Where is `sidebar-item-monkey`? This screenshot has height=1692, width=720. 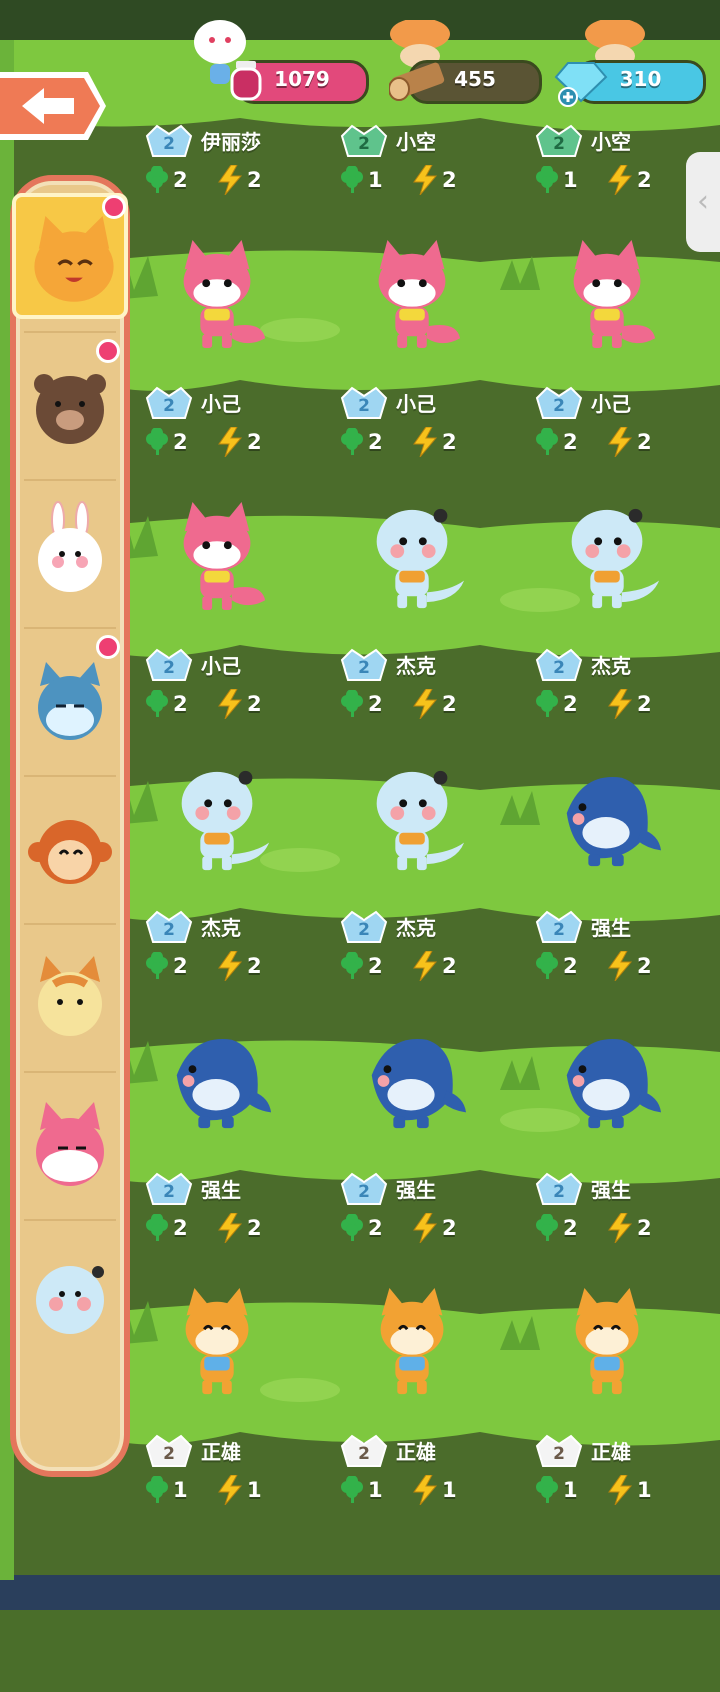
sidebar-item-monkey is located at coordinates (70, 855).